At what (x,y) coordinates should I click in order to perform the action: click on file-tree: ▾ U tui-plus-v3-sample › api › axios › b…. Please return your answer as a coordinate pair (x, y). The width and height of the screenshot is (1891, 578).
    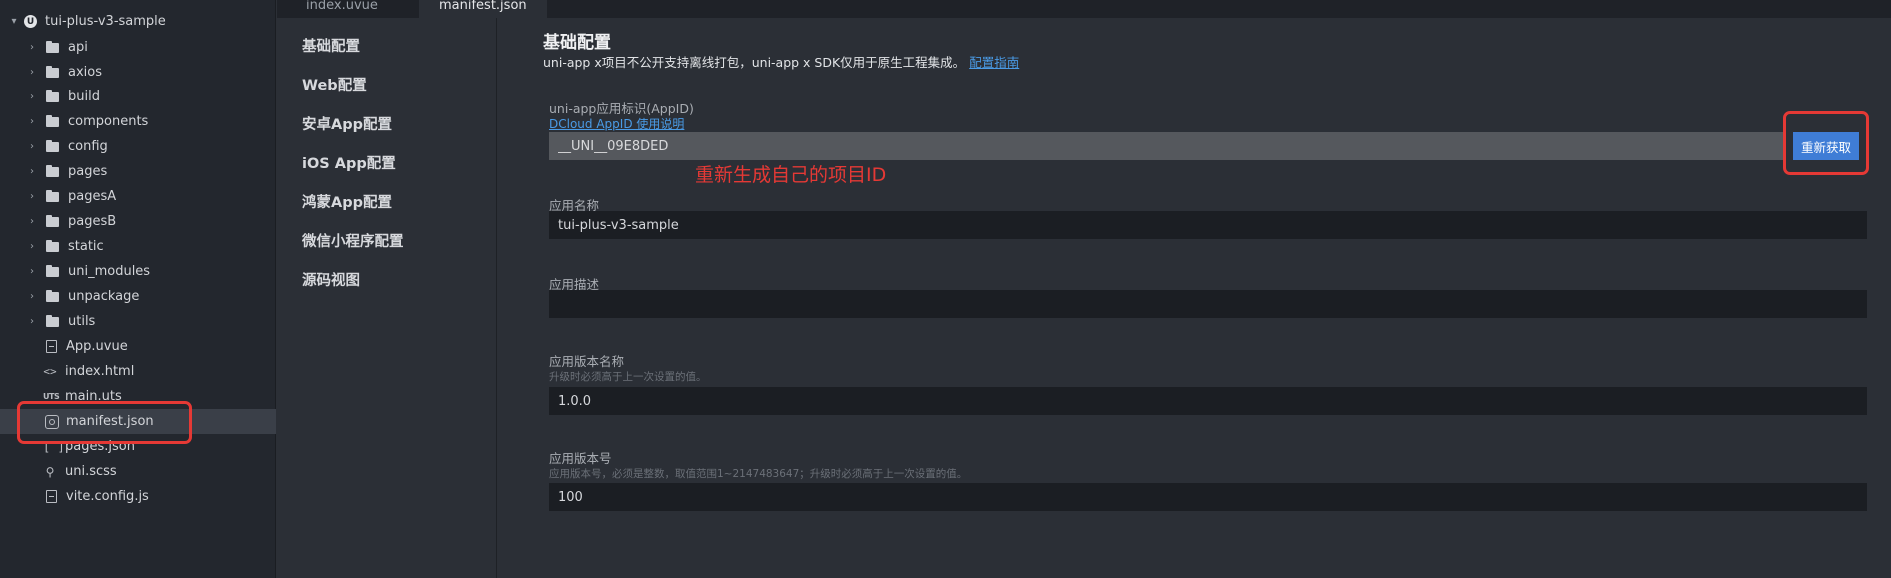
    Looking at the image, I should click on (138, 289).